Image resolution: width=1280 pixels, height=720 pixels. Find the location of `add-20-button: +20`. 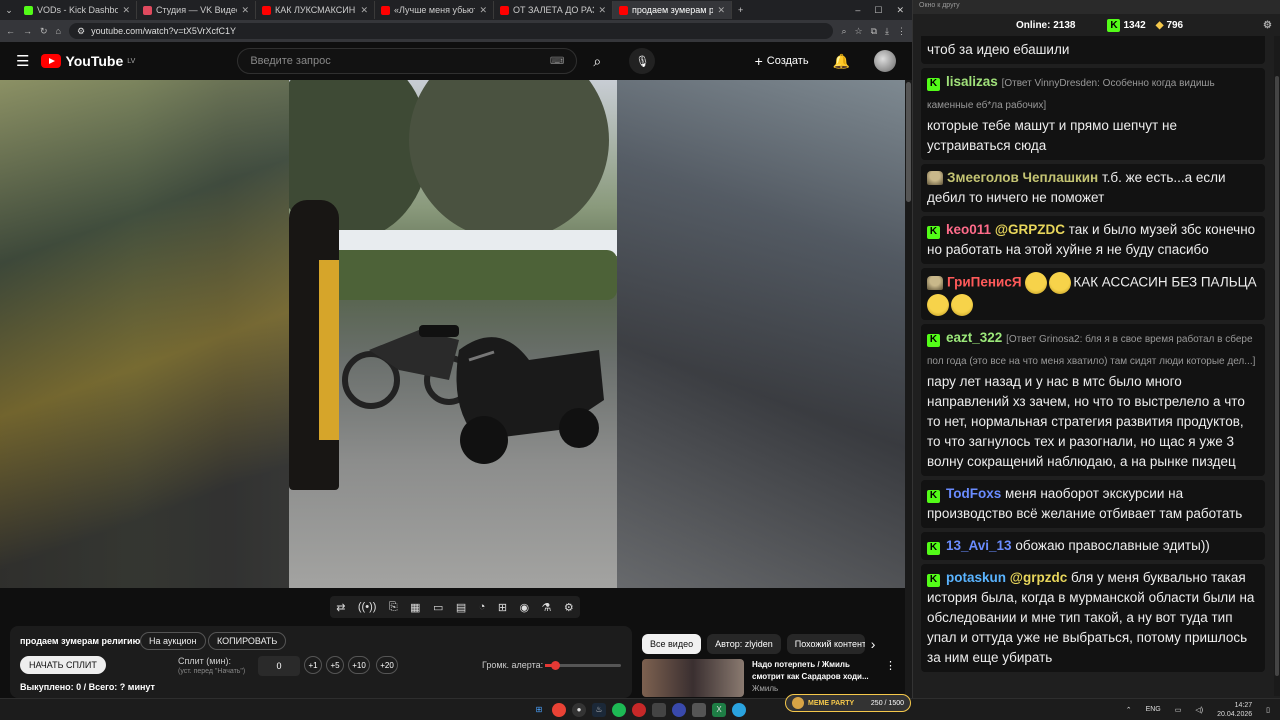

add-20-button: +20 is located at coordinates (387, 665).